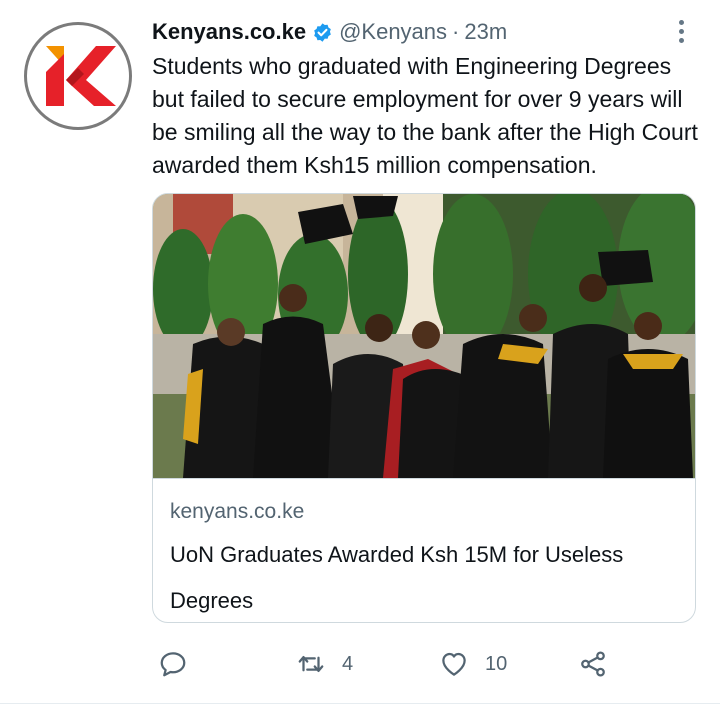 This screenshot has width=720, height=706. I want to click on author-name: Kenyans.co.ke, so click(229, 32).